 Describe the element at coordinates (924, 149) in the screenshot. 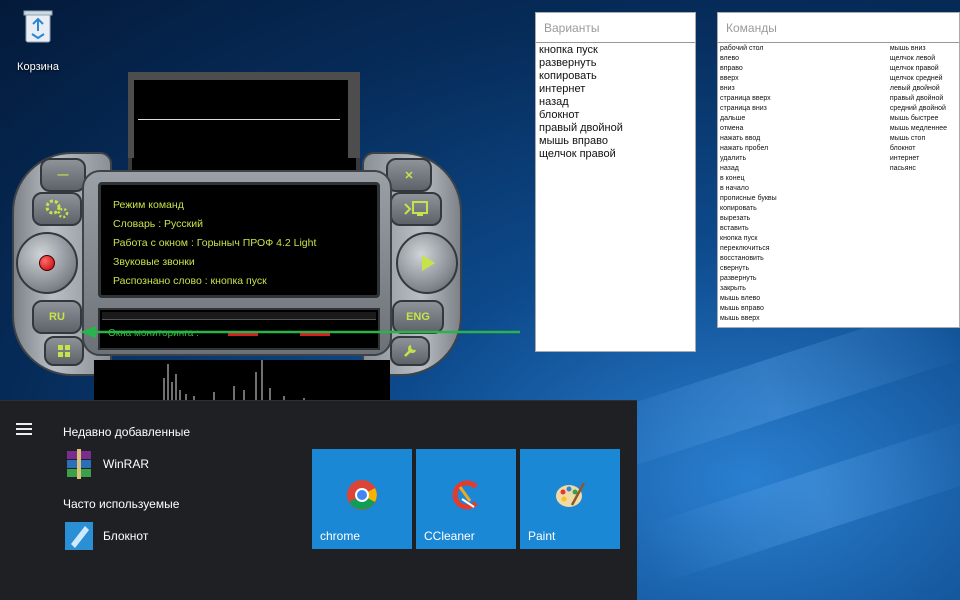

I see `command-item: блокнот` at that location.